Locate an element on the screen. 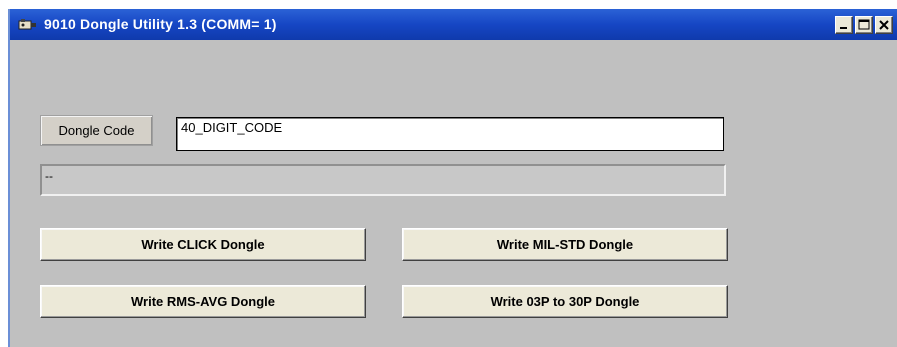  close-button is located at coordinates (884, 25).